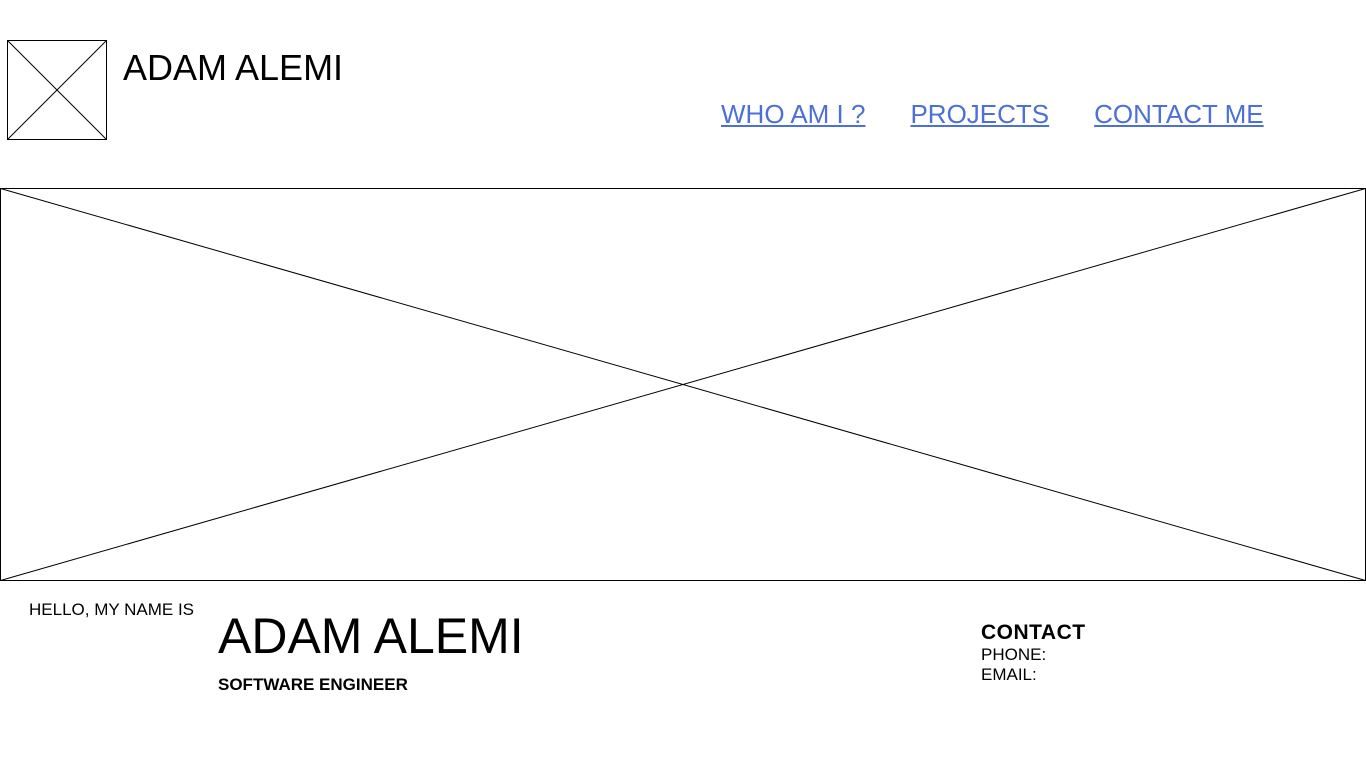 Image resolution: width=1366 pixels, height=768 pixels. What do you see at coordinates (112, 609) in the screenshot?
I see `intro-greeting: HELLO, MY NAME IS` at bounding box center [112, 609].